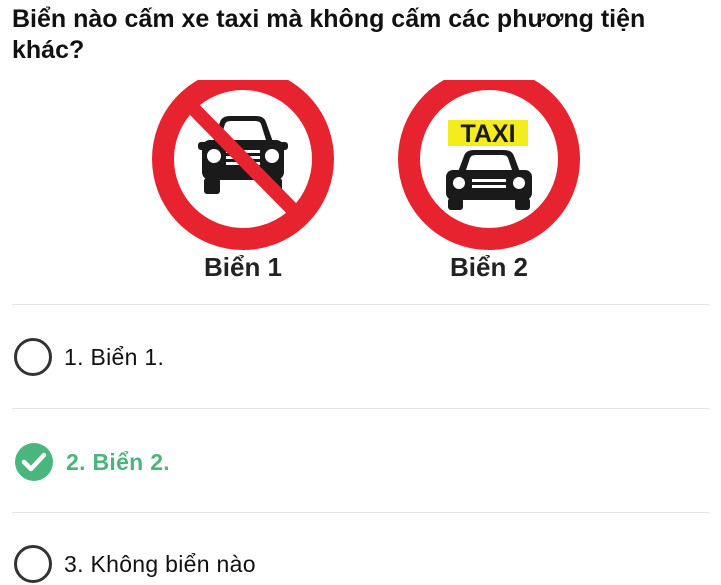 The height and width of the screenshot is (585, 721). I want to click on sign-1: Biển 1, so click(243, 185).